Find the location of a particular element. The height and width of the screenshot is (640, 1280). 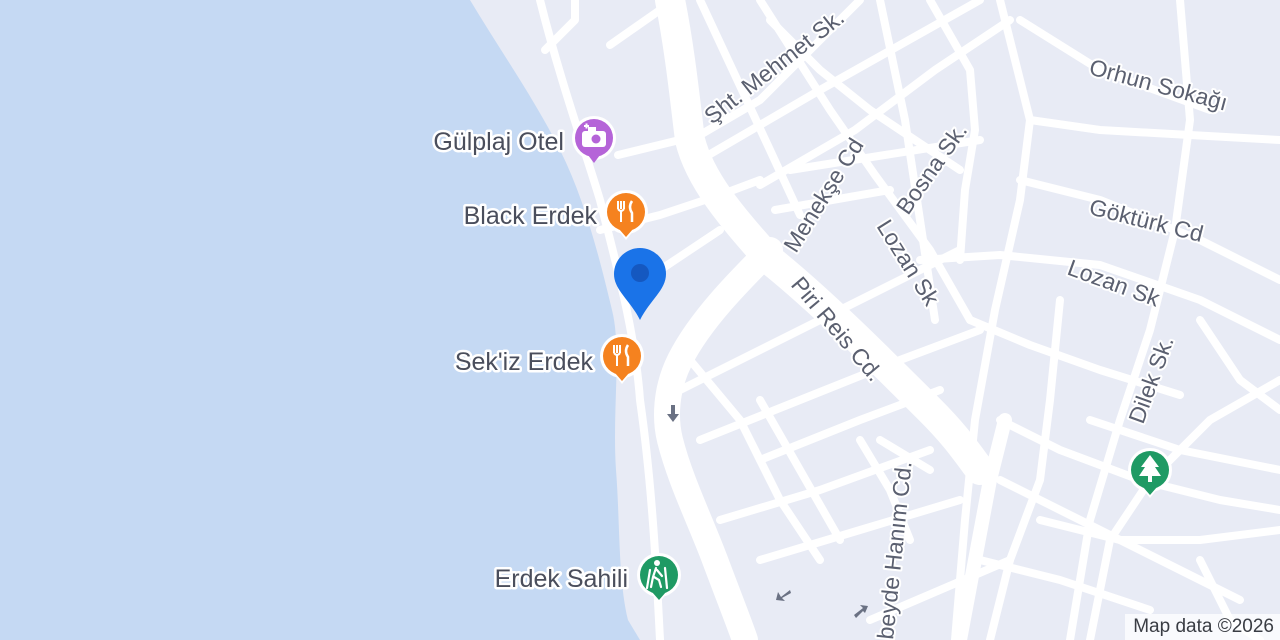

map-attribution: Map data ©2026 is located at coordinates (1202, 627).